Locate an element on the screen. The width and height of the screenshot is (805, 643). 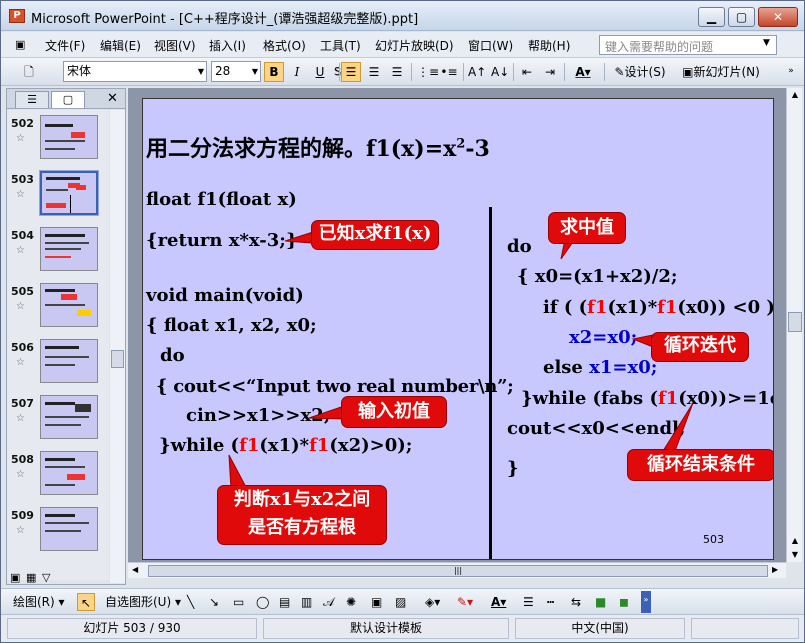
slide-thumbnail: 504 ☆ is located at coordinates (58, 250).